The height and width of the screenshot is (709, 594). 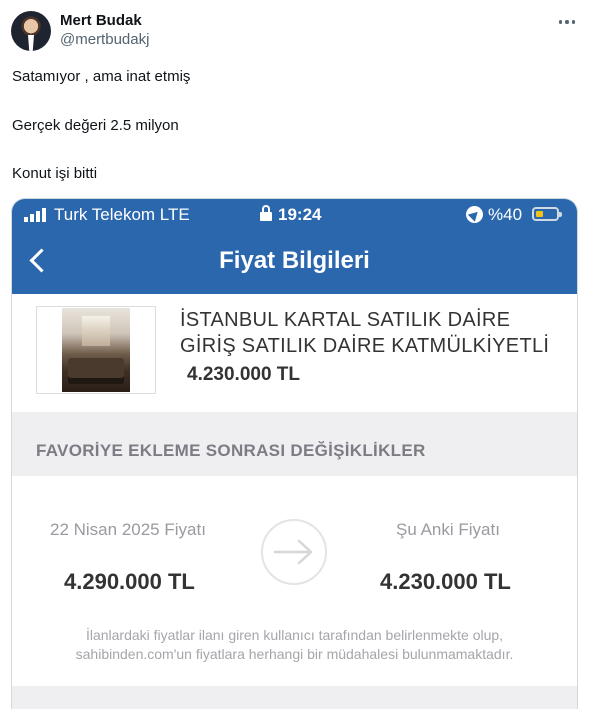 What do you see at coordinates (101, 76) in the screenshot?
I see `tweet-text-line-1: Satamıyor , ama inat etmiş` at bounding box center [101, 76].